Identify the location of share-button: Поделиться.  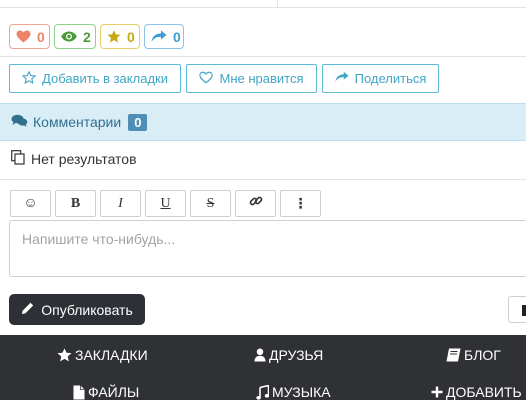
(380, 78).